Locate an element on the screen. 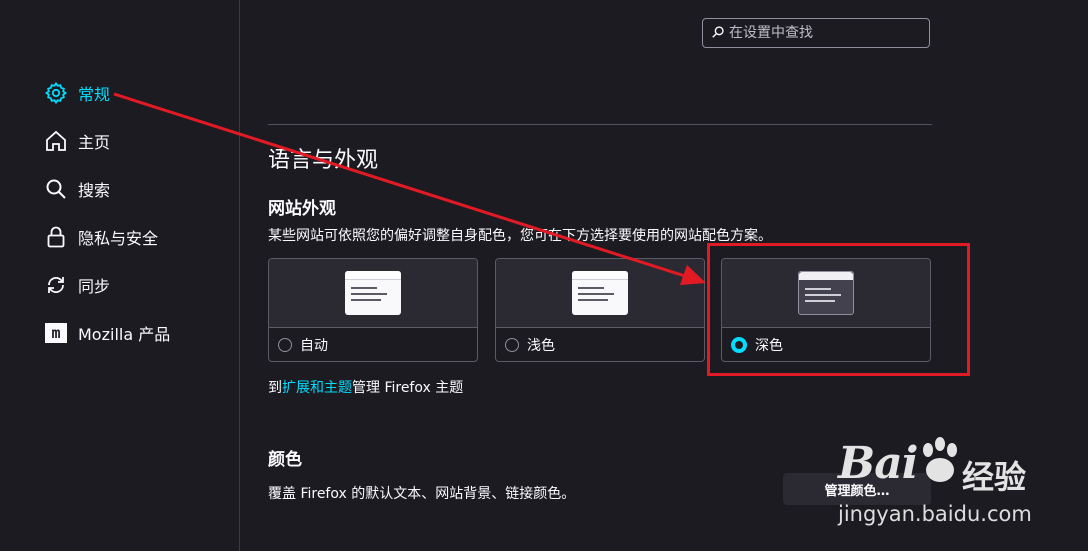 This screenshot has height=551, width=1088. sidebar-item-label: 搜索 is located at coordinates (94, 190).